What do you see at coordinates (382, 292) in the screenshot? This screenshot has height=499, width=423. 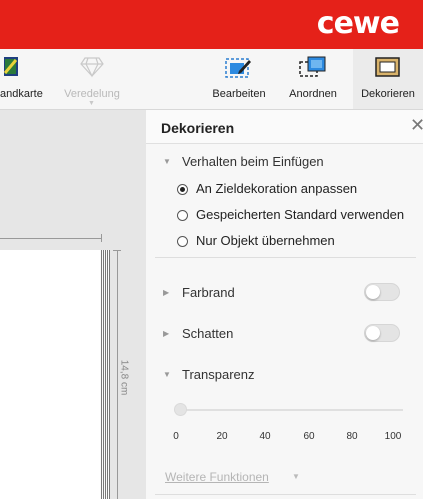 I see `color-edge-toggle` at bounding box center [382, 292].